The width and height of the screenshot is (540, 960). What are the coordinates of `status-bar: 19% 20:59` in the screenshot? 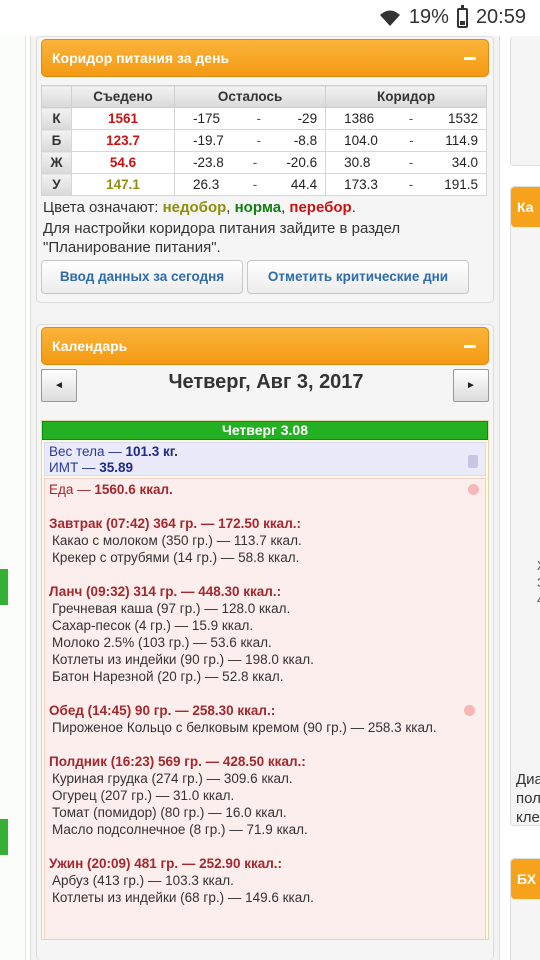 It's located at (270, 18).